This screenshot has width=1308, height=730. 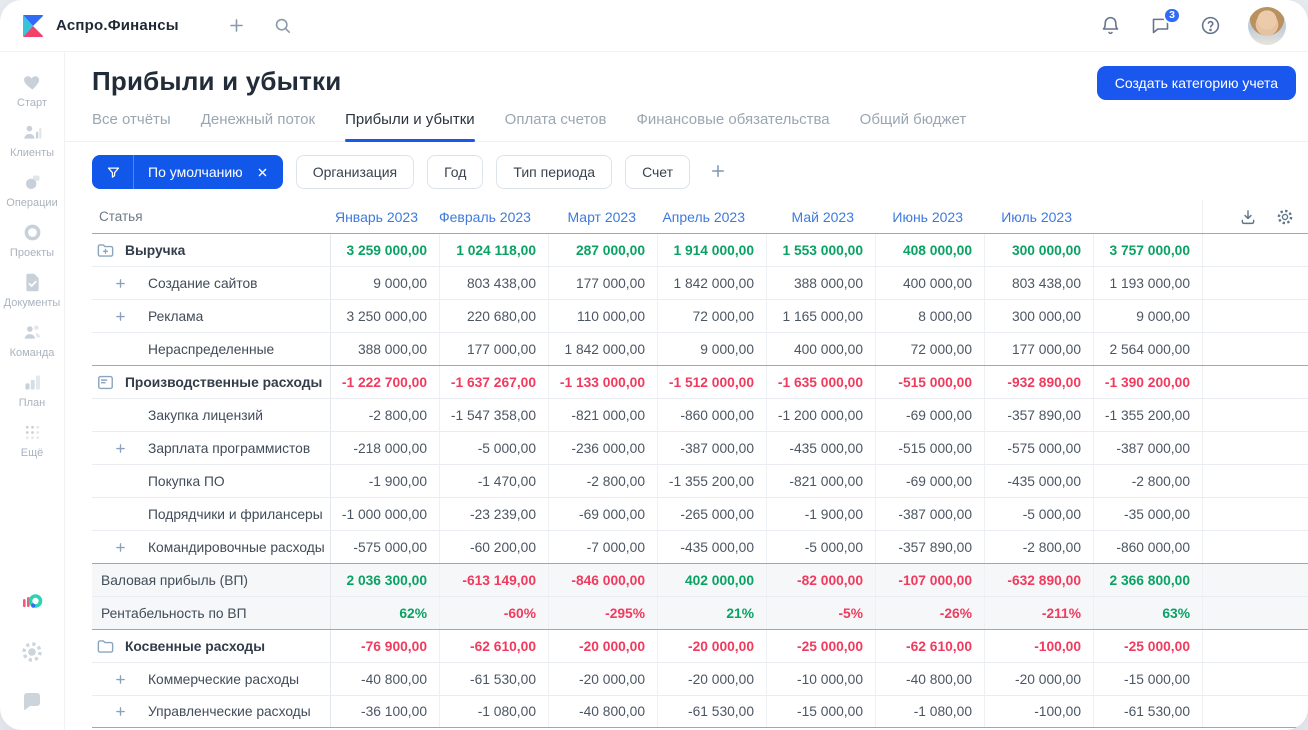 What do you see at coordinates (32, 91) in the screenshot?
I see `sidebar-item-heart: Старт` at bounding box center [32, 91].